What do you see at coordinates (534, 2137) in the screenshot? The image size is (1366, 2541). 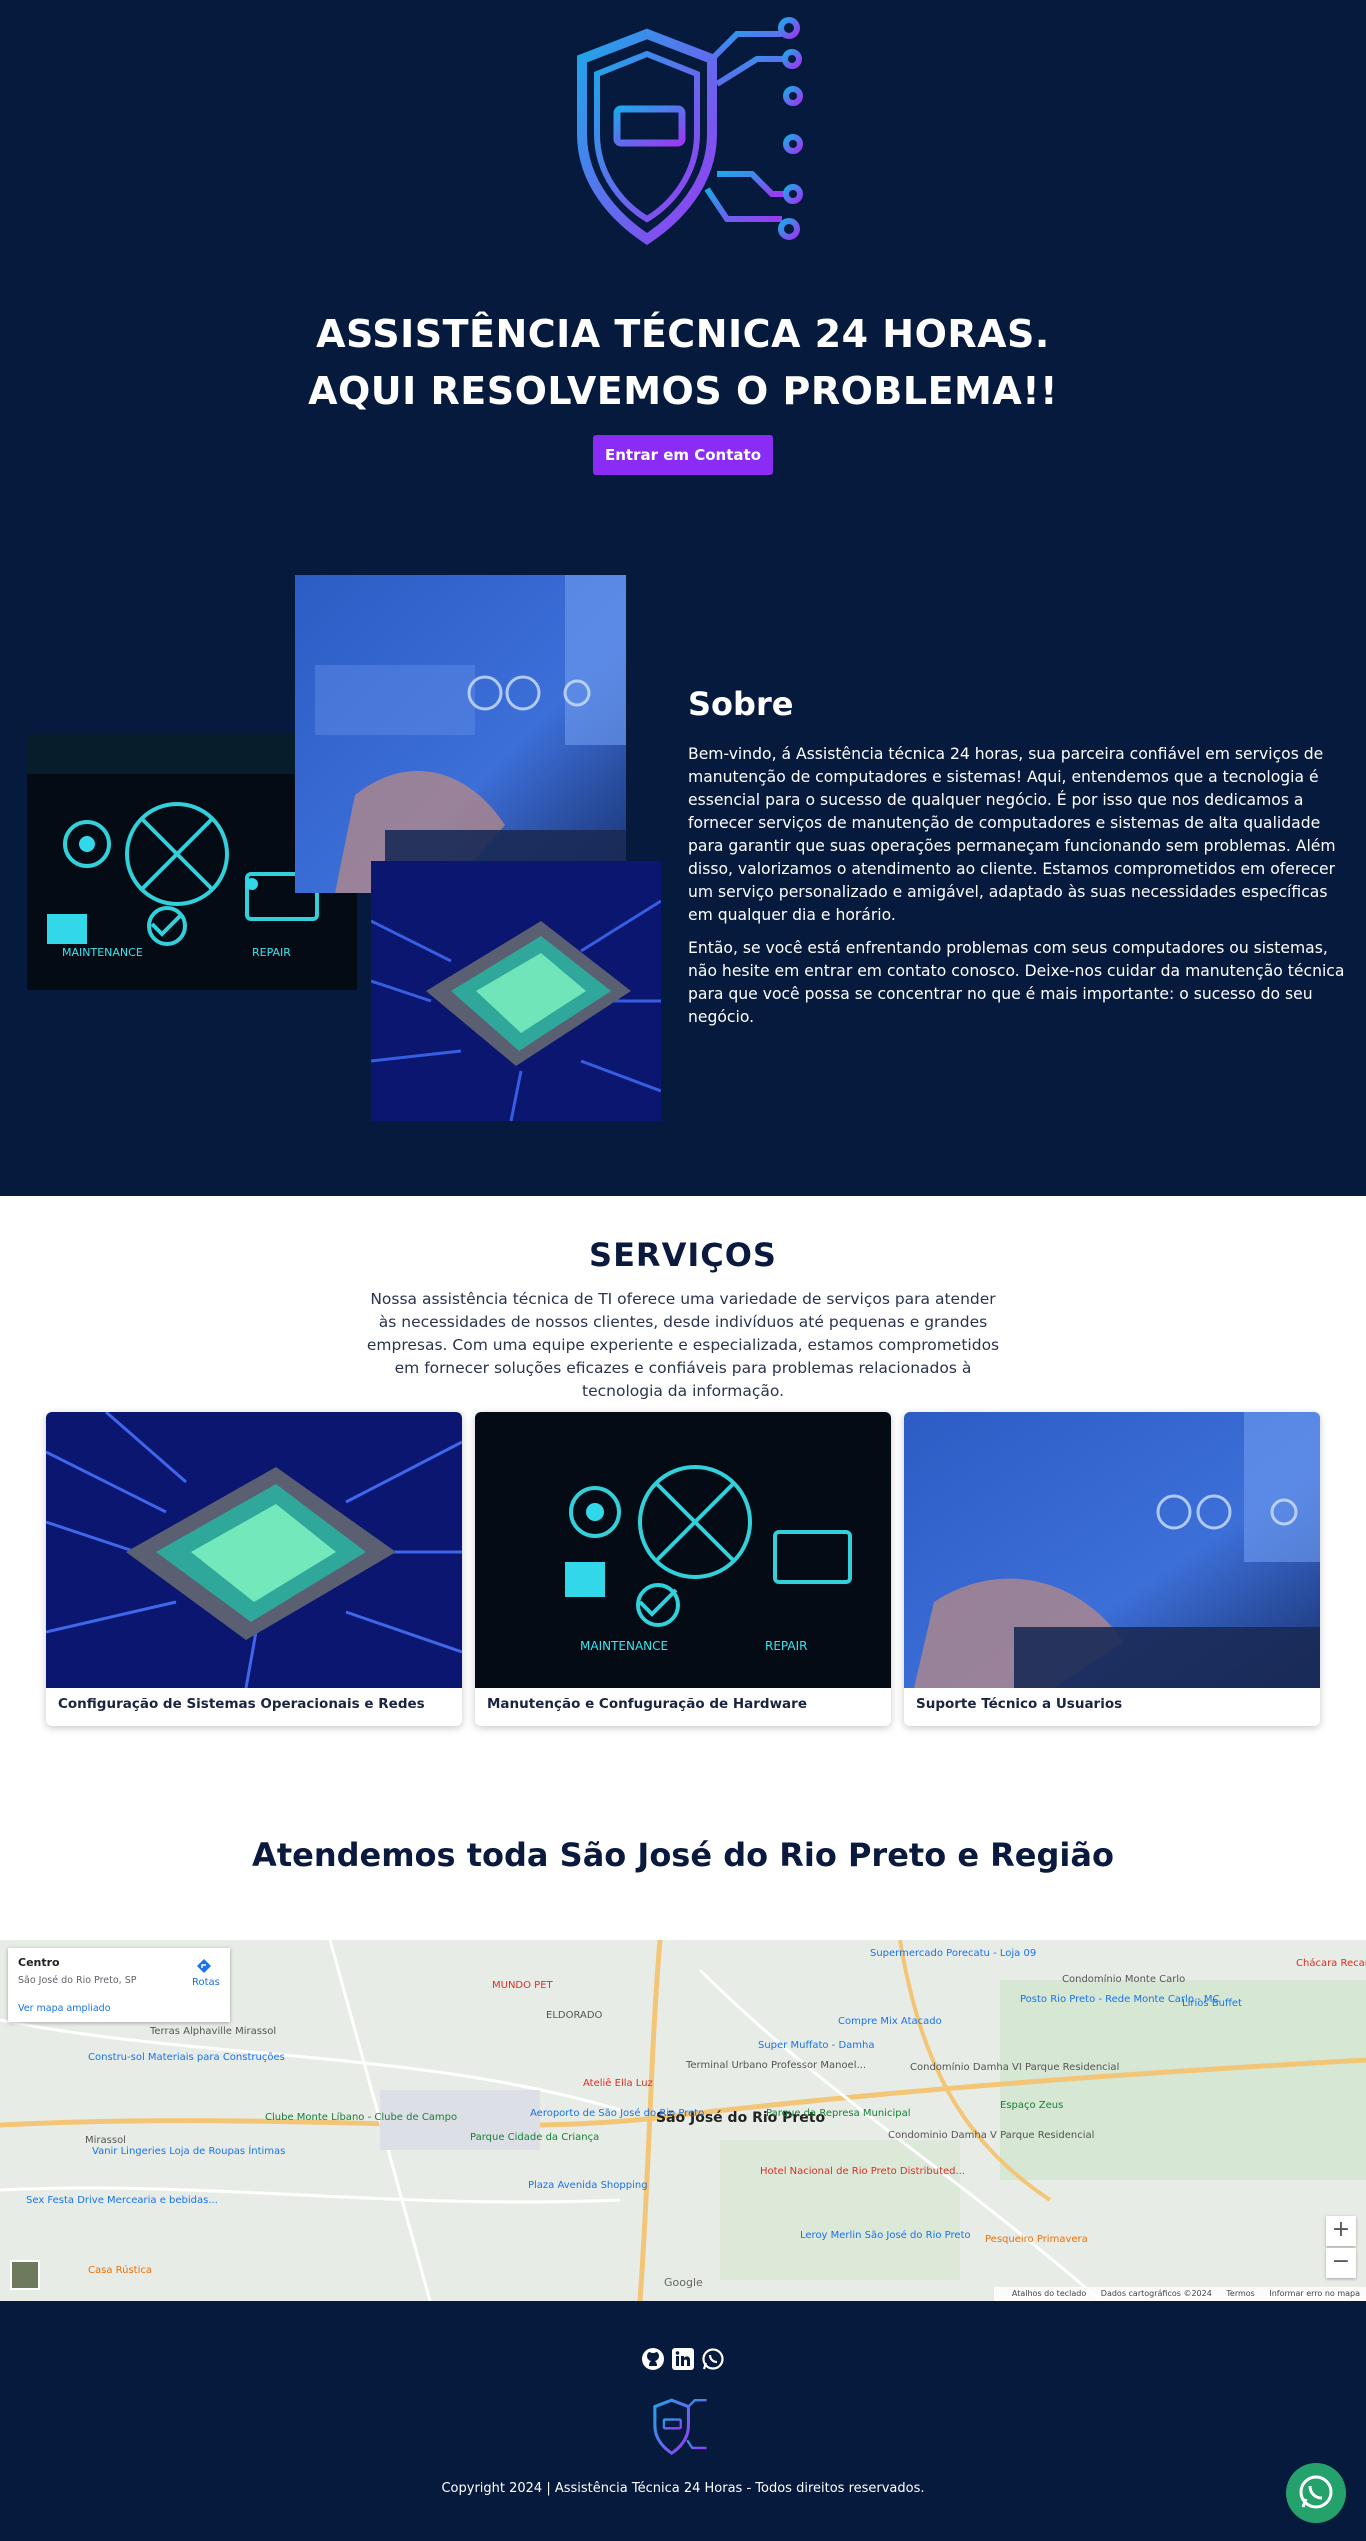 I see `map-label-parque-cidade: Parque Cidade da Criança` at bounding box center [534, 2137].